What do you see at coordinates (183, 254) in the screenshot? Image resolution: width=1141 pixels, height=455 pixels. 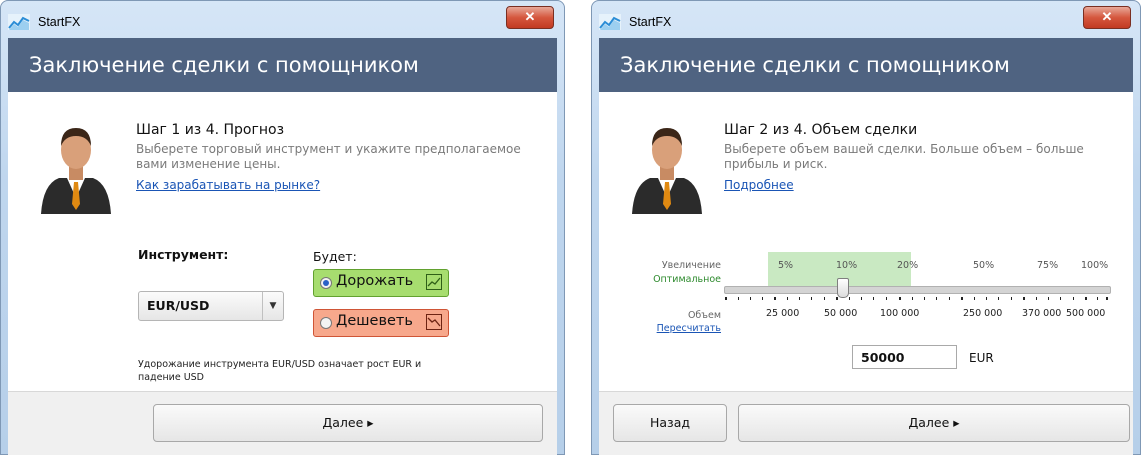 I see `instrument-label: Инструмент:` at bounding box center [183, 254].